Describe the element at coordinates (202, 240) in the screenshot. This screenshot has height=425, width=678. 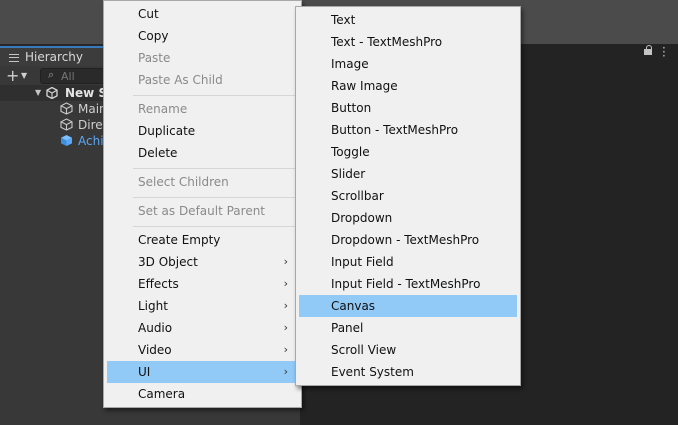
I see `menu-item-create-empty: Create Empty` at that location.